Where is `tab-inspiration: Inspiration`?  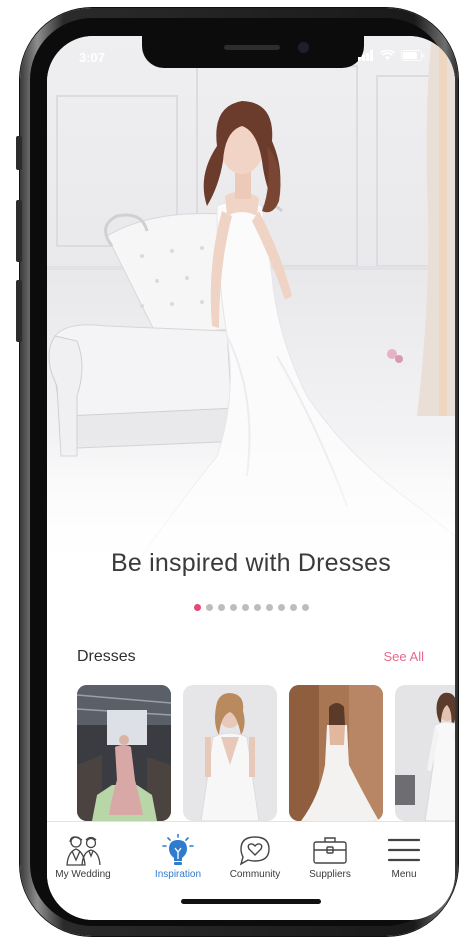 tab-inspiration: Inspiration is located at coordinates (178, 857).